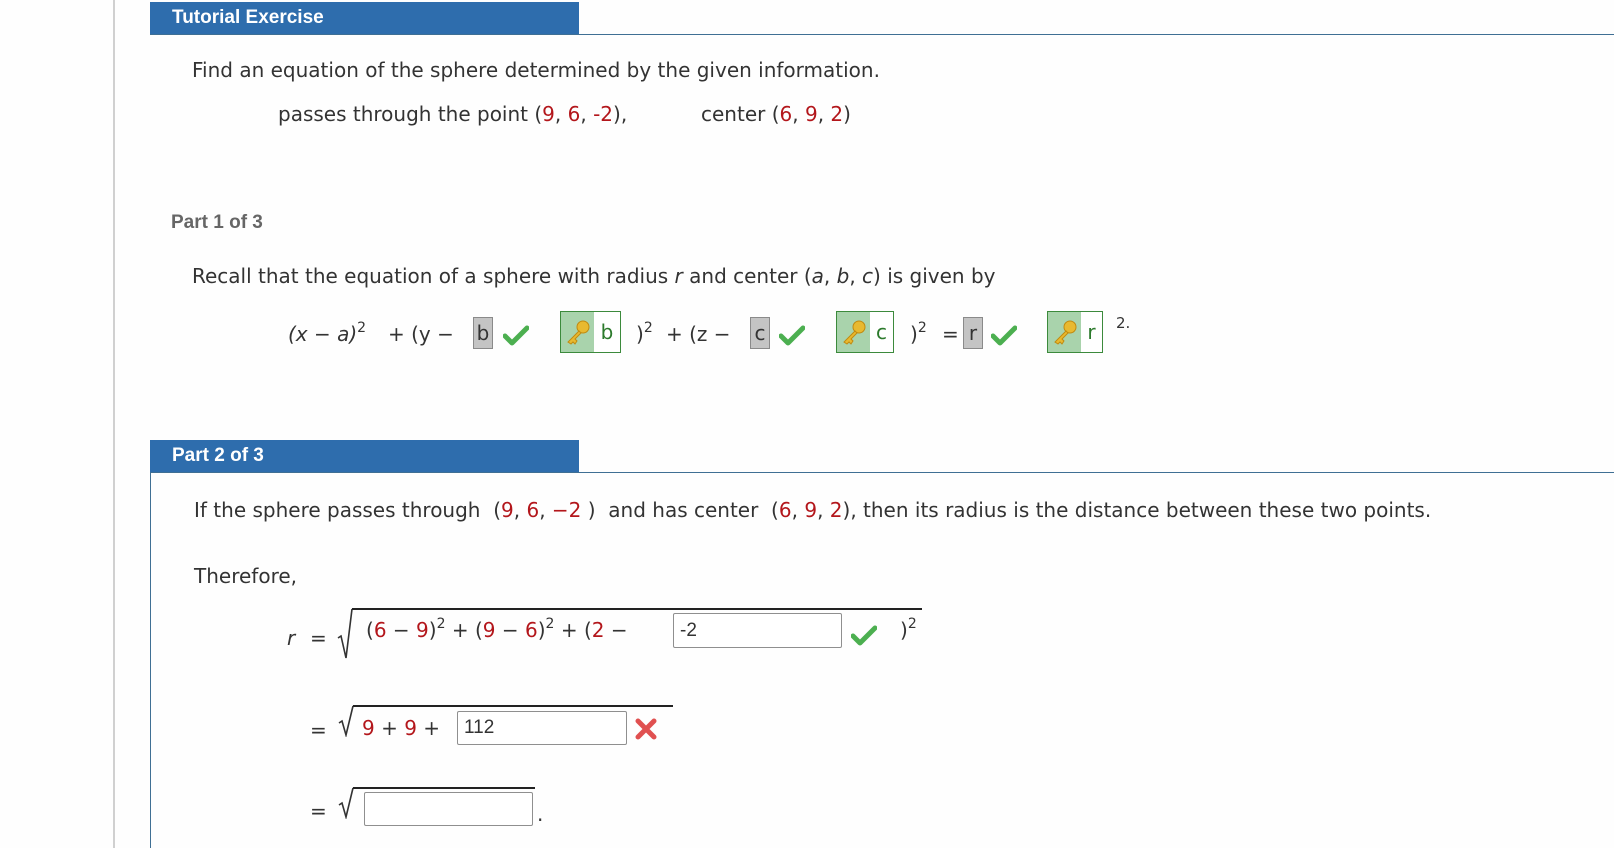 The height and width of the screenshot is (848, 1614). Describe the element at coordinates (364, 456) in the screenshot. I see `part2-header: Part 2 of 3` at that location.